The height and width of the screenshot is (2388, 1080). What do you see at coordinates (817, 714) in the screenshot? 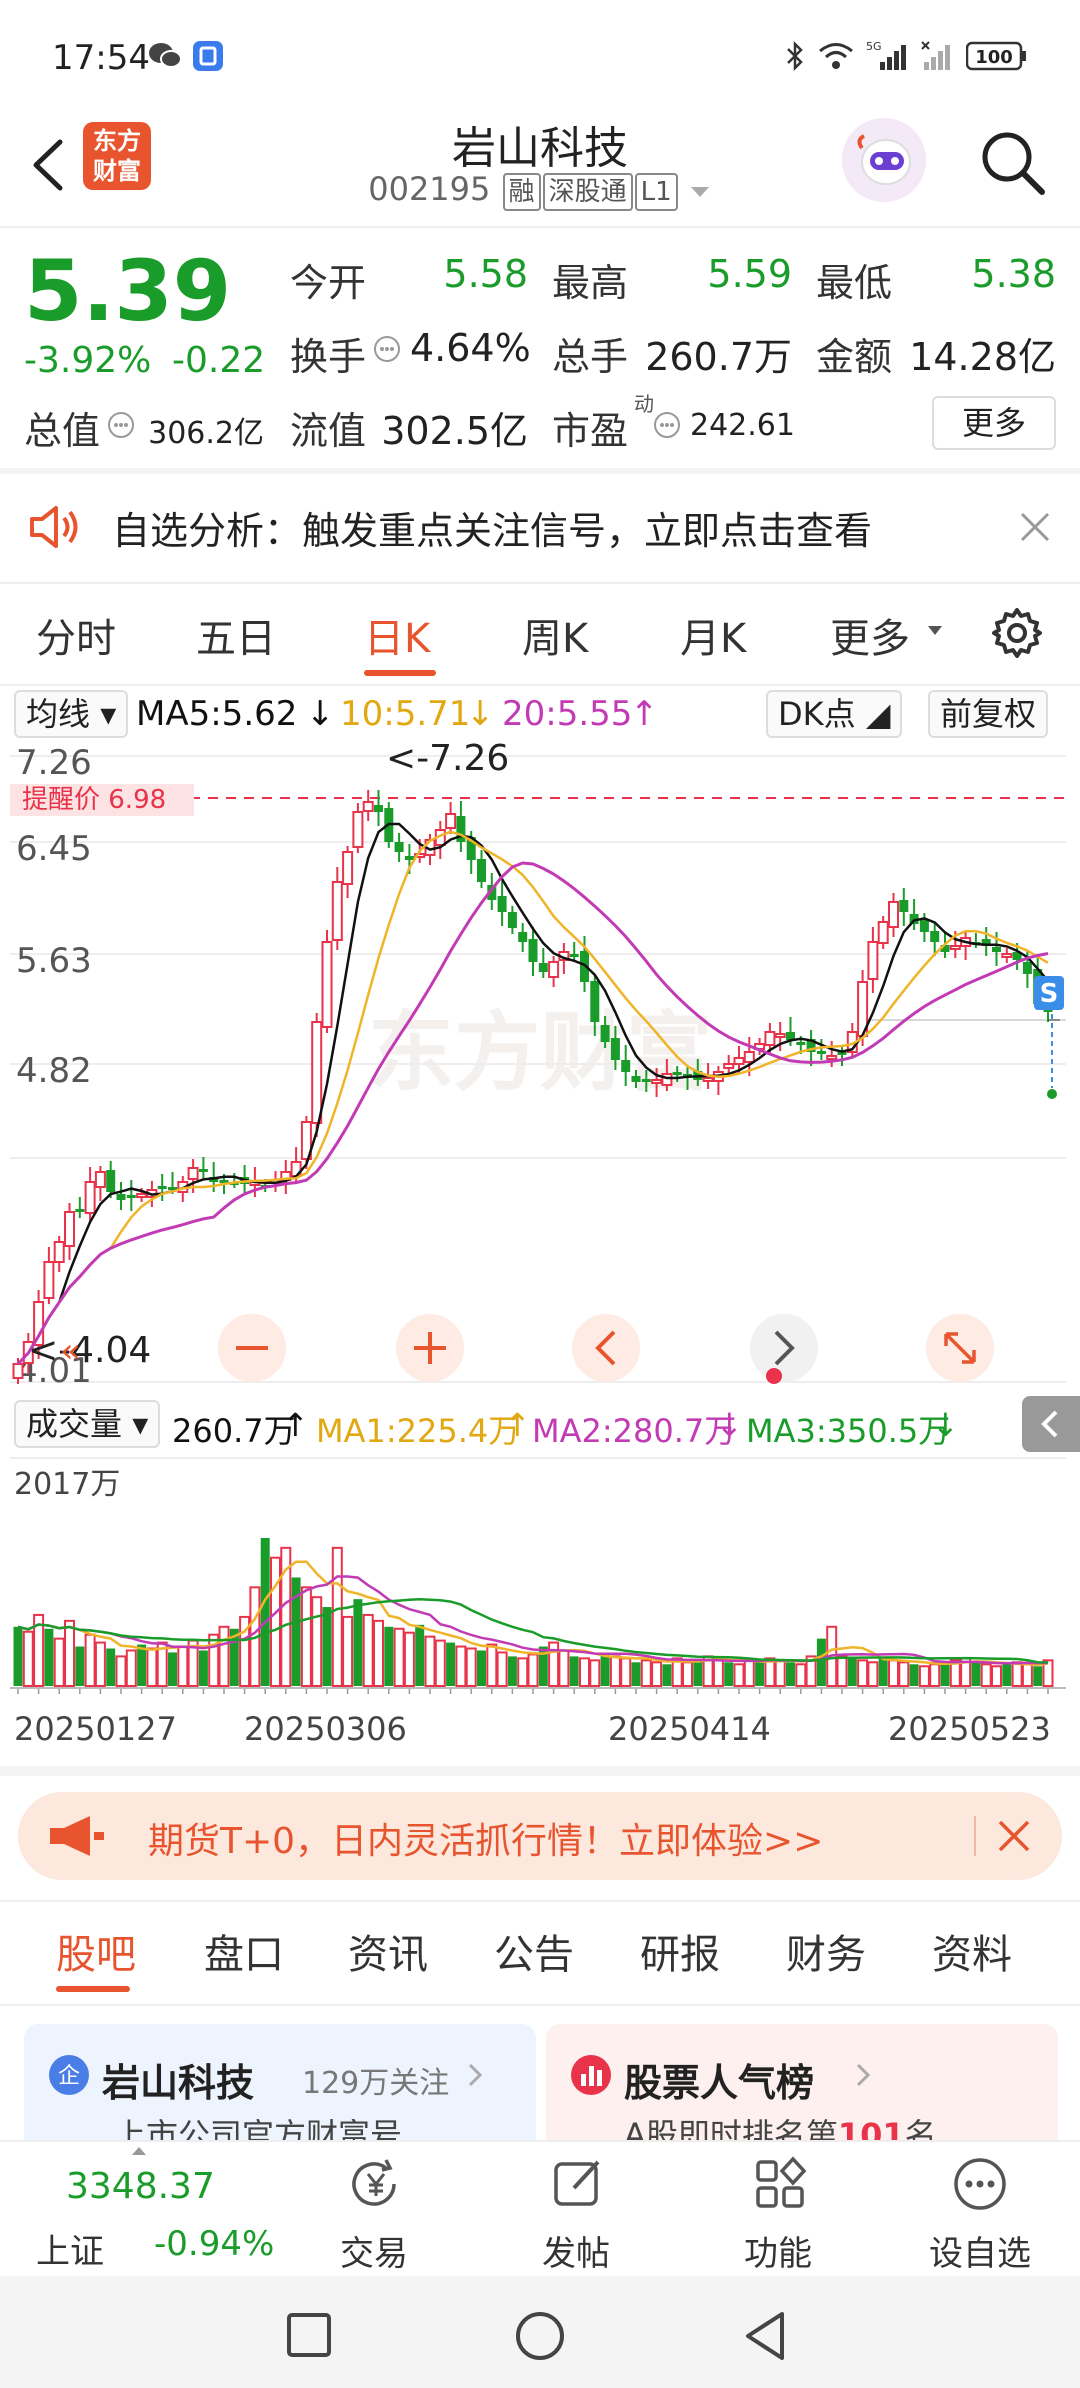
I see `dk-label: DK点` at bounding box center [817, 714].